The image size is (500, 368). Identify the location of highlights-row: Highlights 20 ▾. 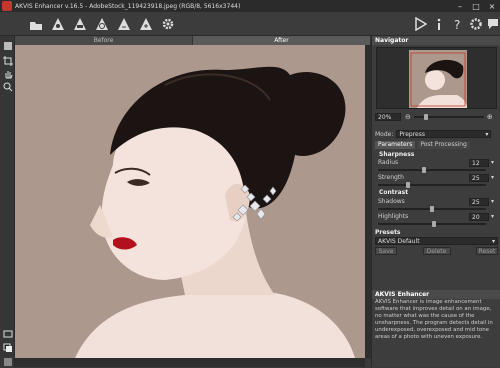
(436, 216).